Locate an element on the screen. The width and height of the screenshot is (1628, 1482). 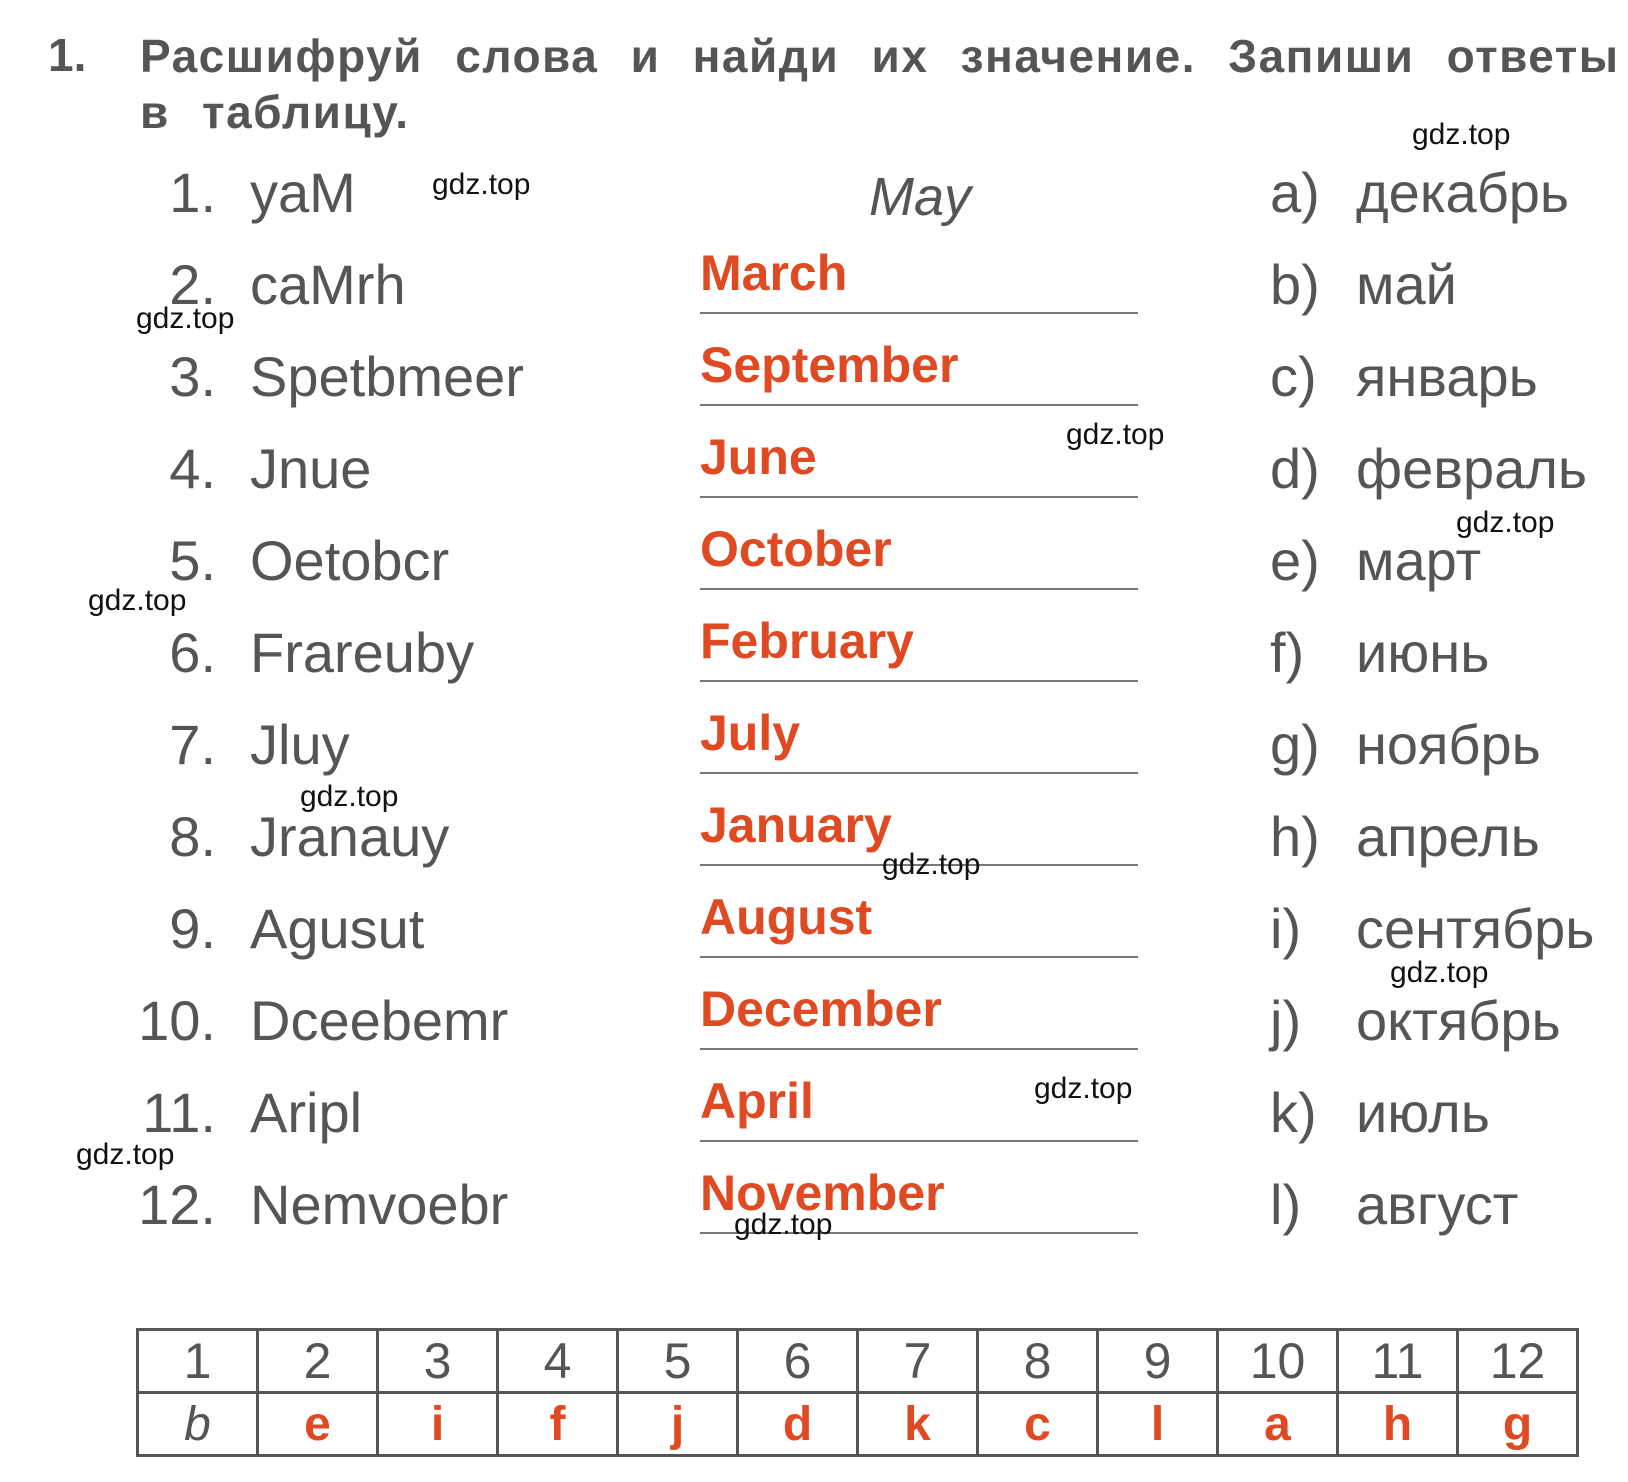
answer-table-answer-row: beifjdkclahg is located at coordinates (857, 1424).